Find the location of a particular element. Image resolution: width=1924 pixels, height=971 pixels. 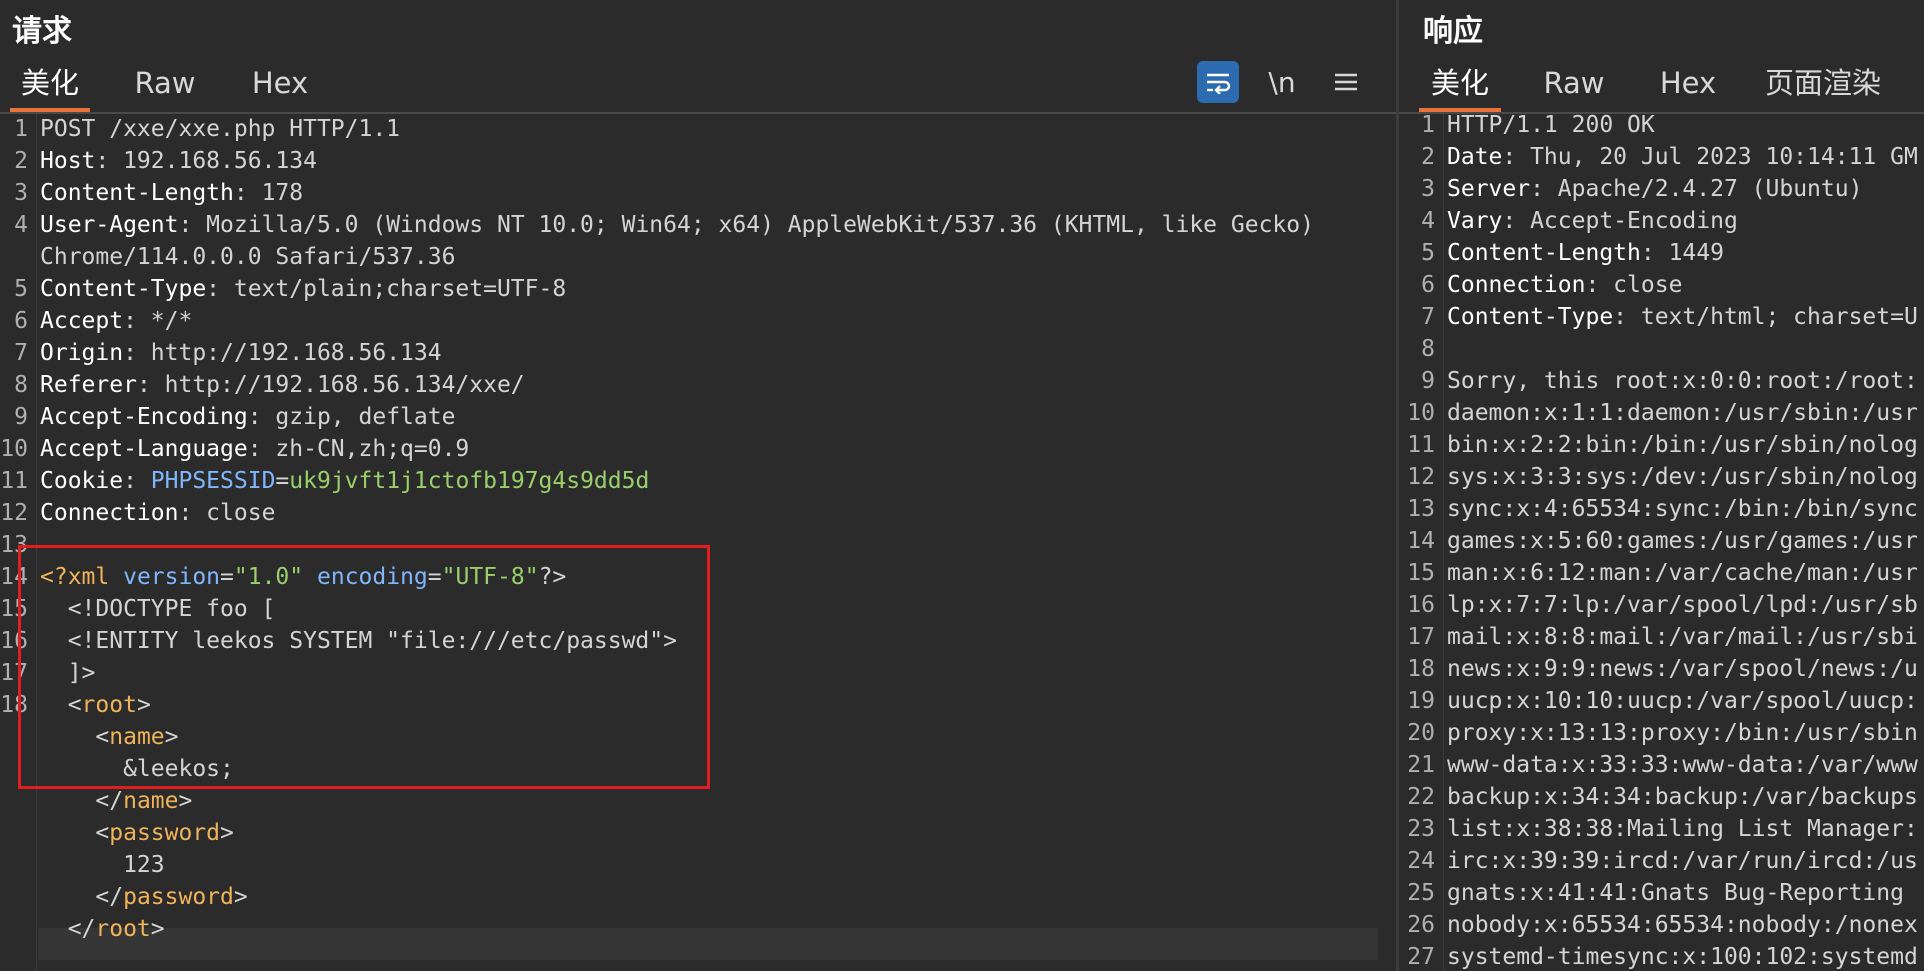

response-token: backup:x:34:34:backup:/var/backups is located at coordinates (1682, 797).